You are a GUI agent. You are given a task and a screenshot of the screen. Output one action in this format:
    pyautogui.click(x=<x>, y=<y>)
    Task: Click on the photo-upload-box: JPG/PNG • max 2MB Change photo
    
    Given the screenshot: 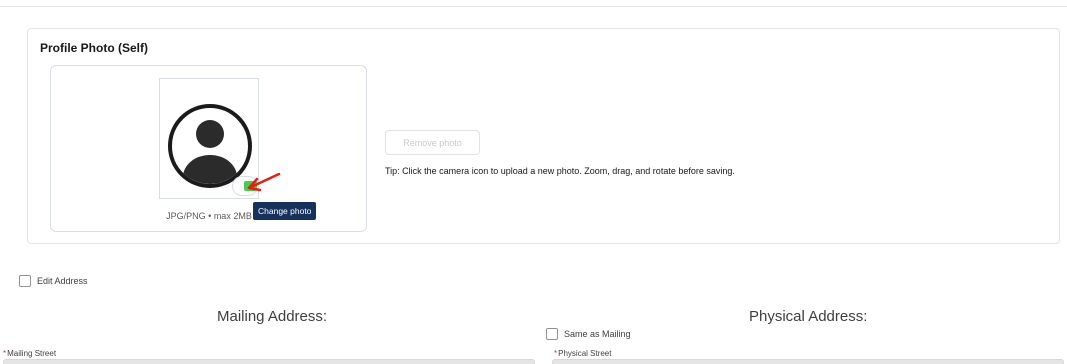 What is the action you would take?
    pyautogui.click(x=208, y=148)
    